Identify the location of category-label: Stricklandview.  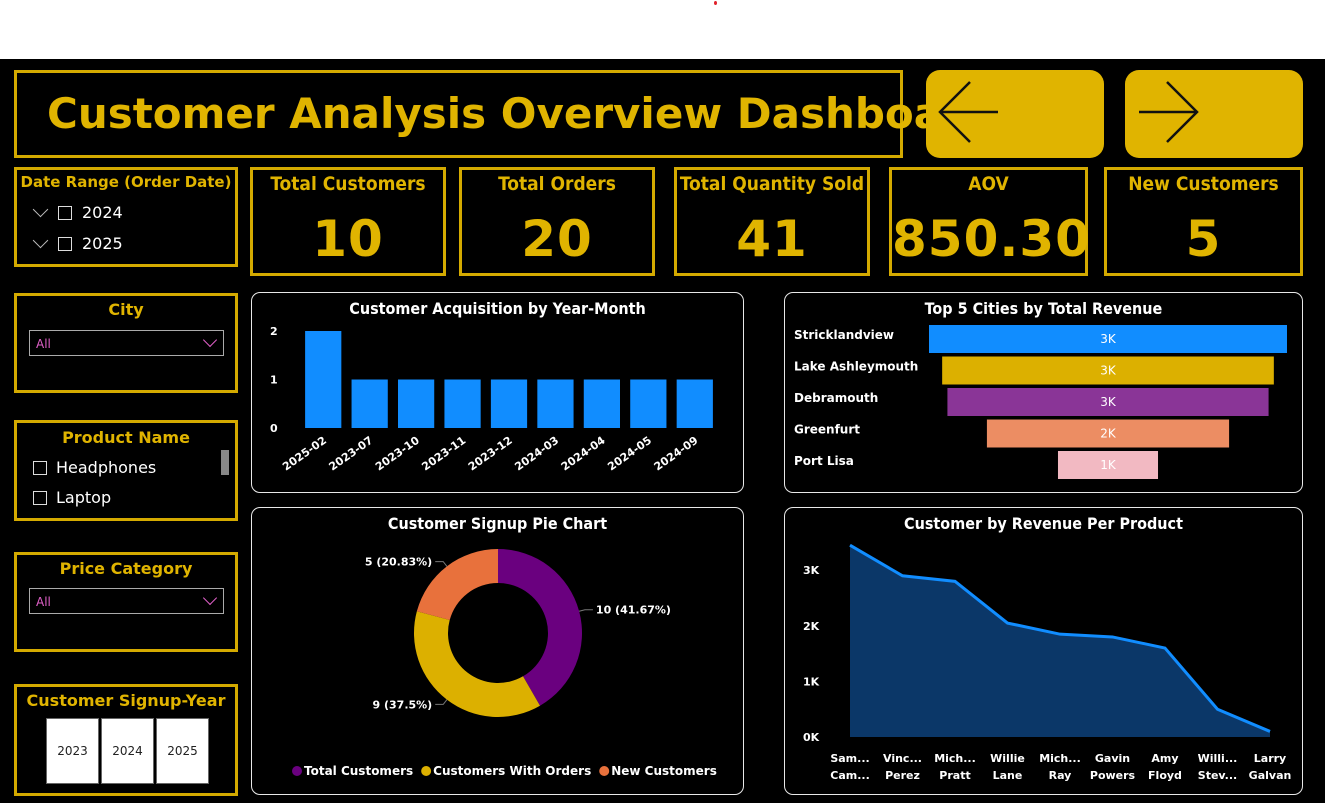
(844, 335).